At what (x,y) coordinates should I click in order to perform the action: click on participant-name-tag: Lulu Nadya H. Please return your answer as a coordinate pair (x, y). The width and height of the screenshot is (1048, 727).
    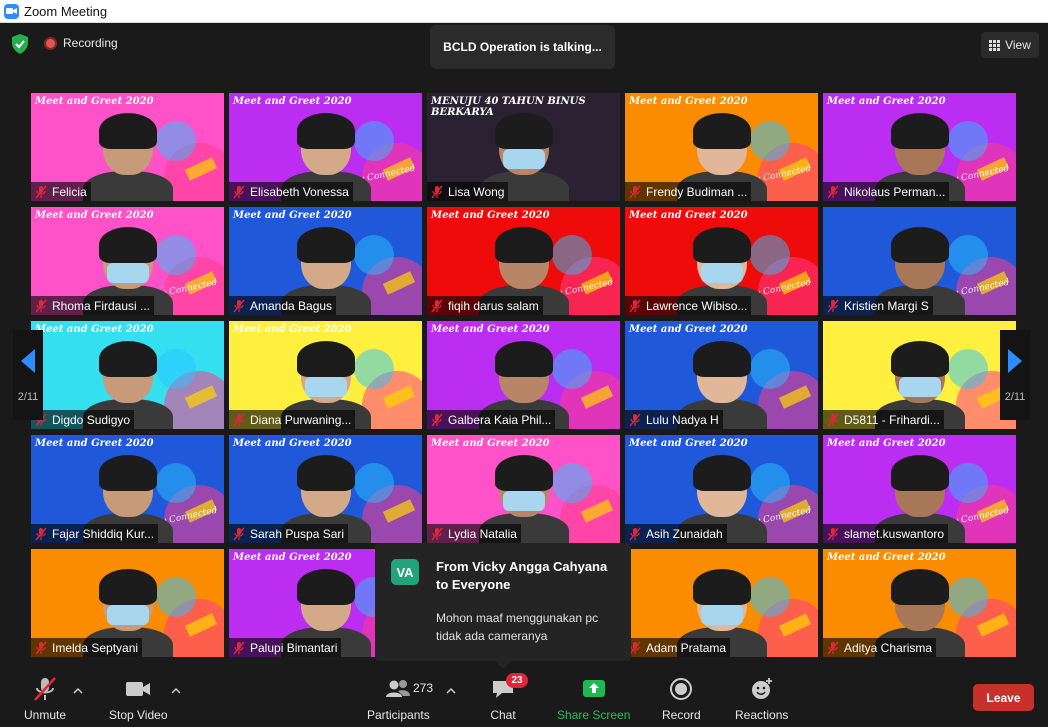
    Looking at the image, I should click on (674, 419).